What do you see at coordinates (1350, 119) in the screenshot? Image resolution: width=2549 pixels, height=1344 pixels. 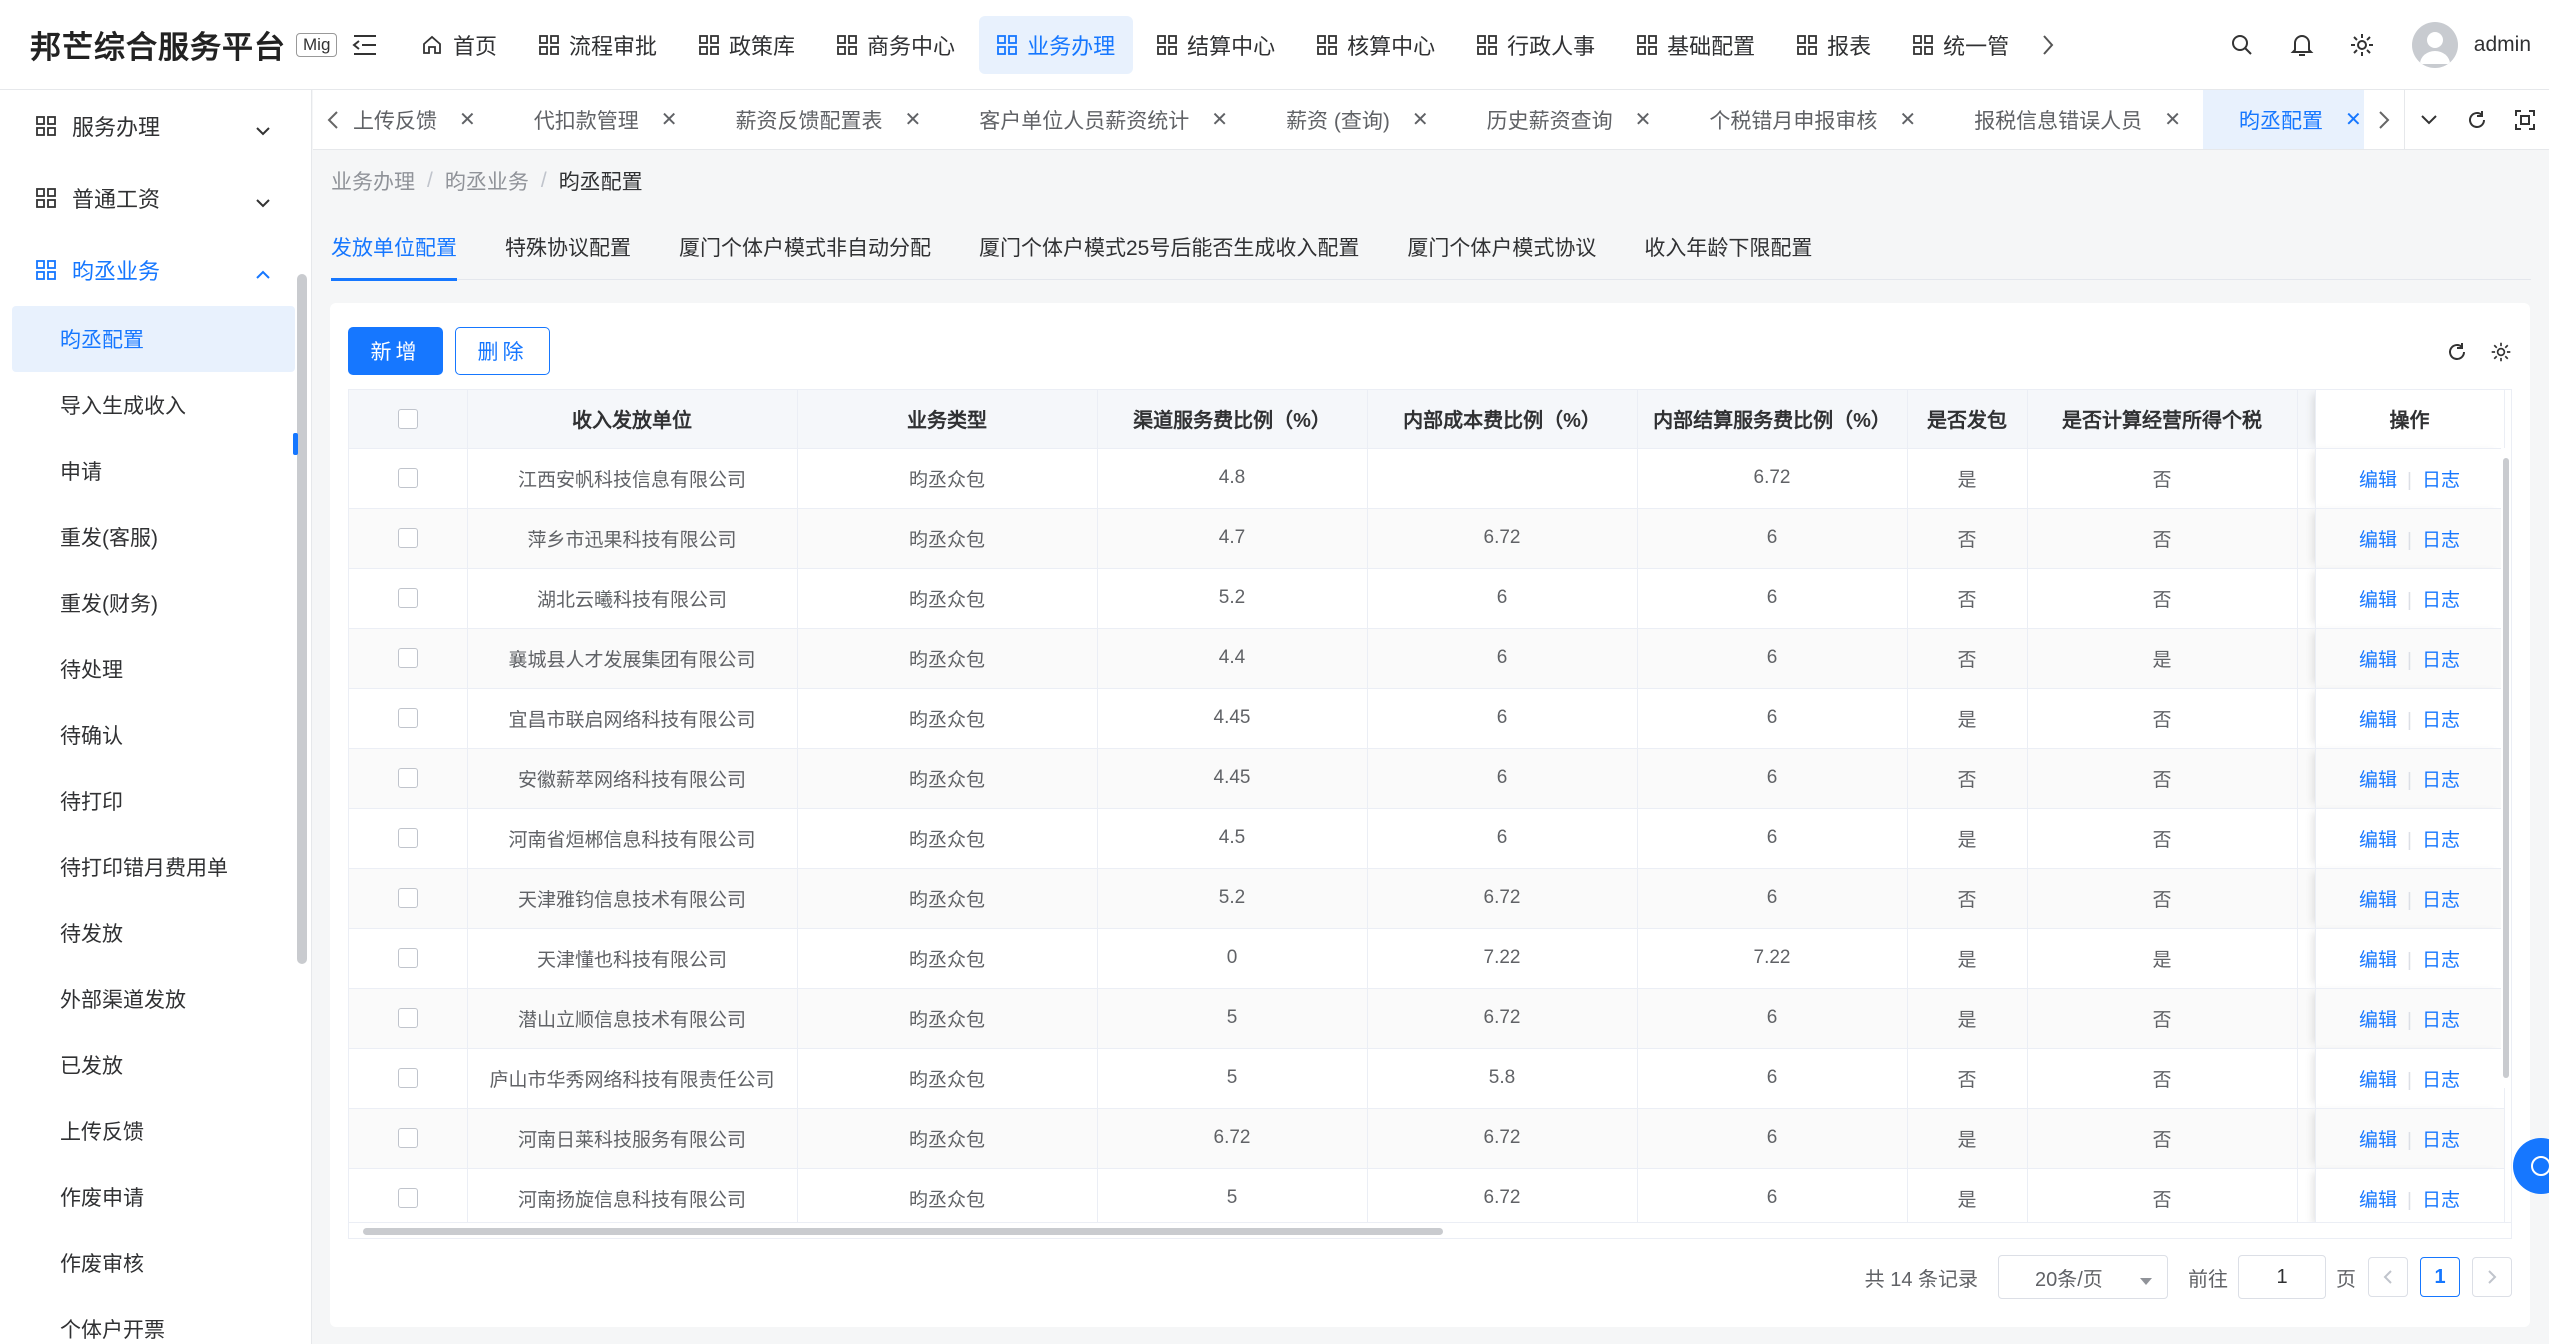 I see `tab: 薪资 (查询) ✕` at bounding box center [1350, 119].